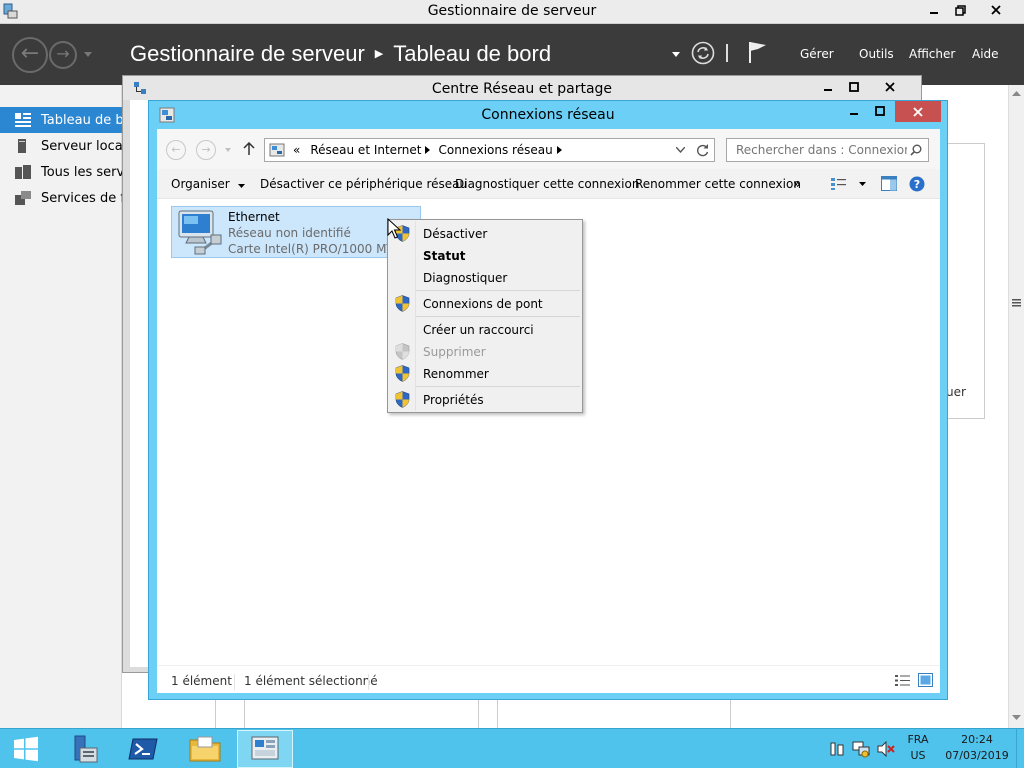 The image size is (1024, 768). Describe the element at coordinates (934, 13) in the screenshot. I see `minimize-icon` at that location.